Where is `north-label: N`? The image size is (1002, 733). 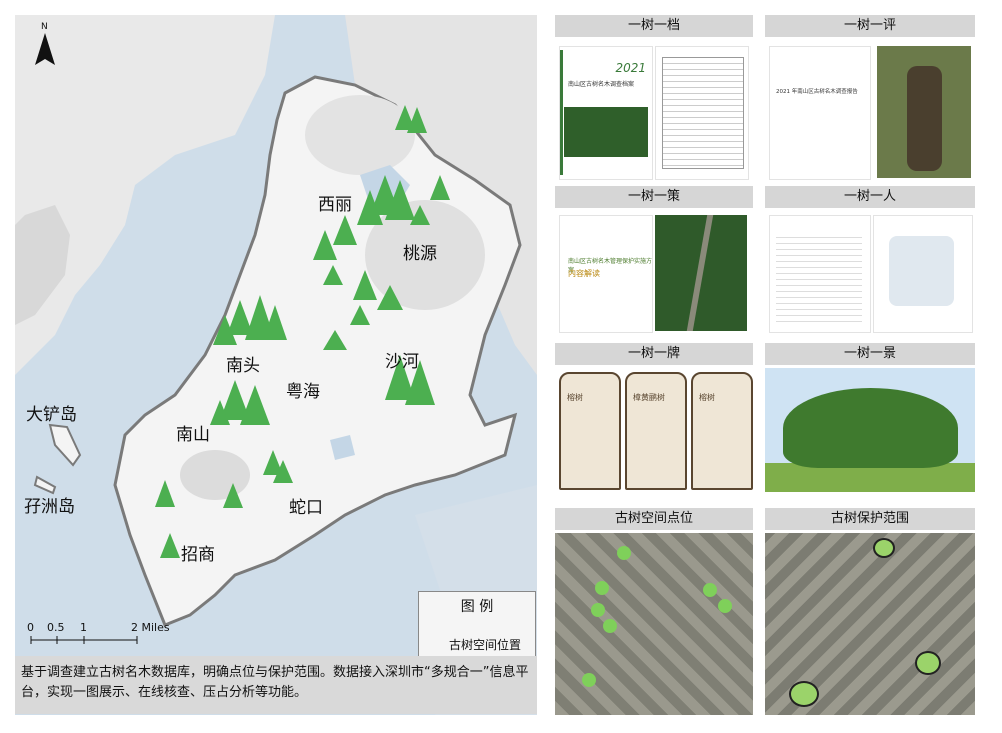 north-label: N is located at coordinates (44, 27).